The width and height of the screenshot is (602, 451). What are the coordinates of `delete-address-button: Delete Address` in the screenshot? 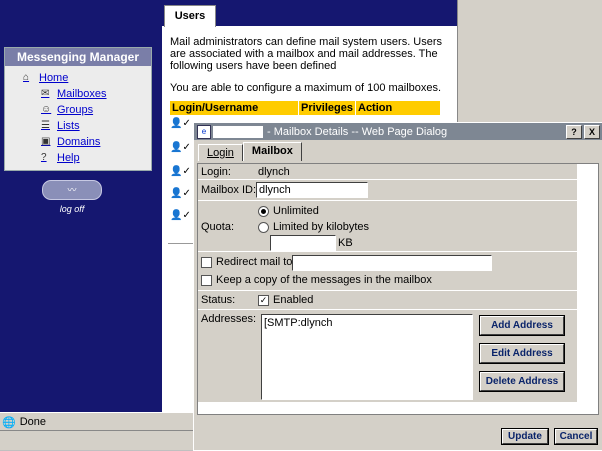 It's located at (522, 381).